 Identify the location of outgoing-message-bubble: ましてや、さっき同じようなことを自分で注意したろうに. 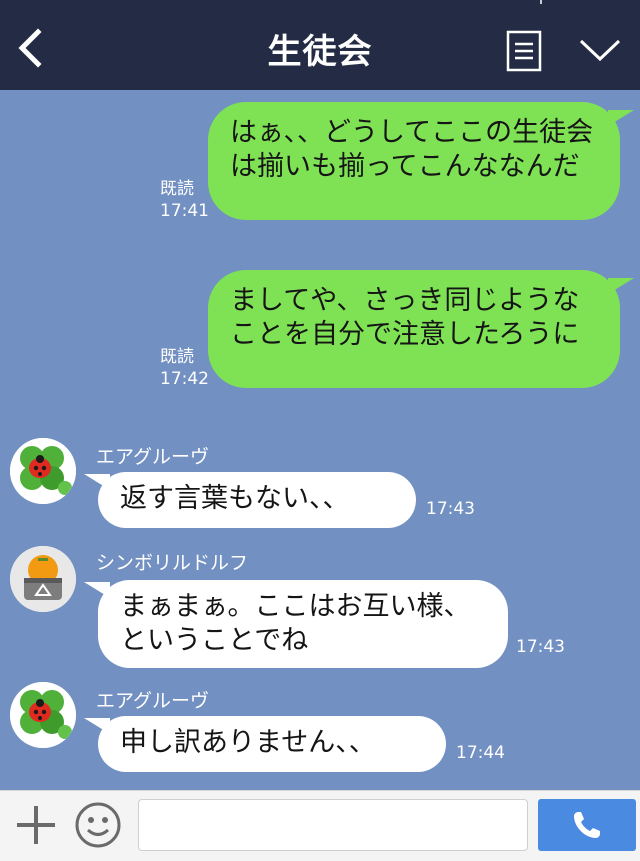
(421, 329).